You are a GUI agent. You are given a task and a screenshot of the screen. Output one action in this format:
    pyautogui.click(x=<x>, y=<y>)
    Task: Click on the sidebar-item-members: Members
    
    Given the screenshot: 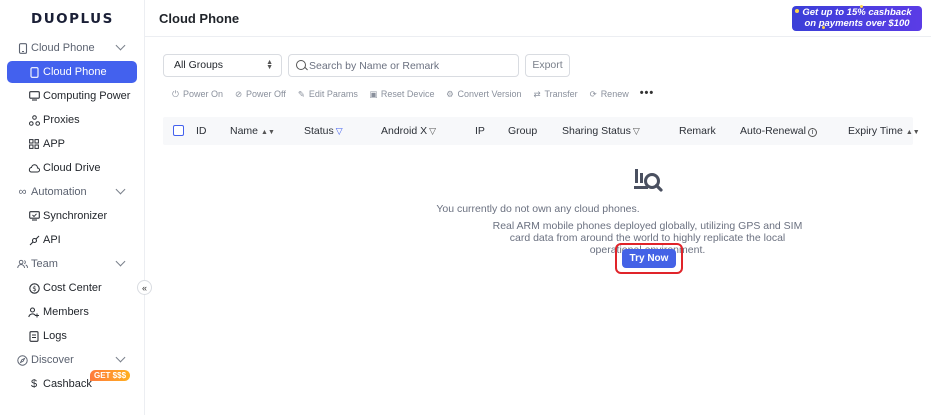 What is the action you would take?
    pyautogui.click(x=72, y=312)
    